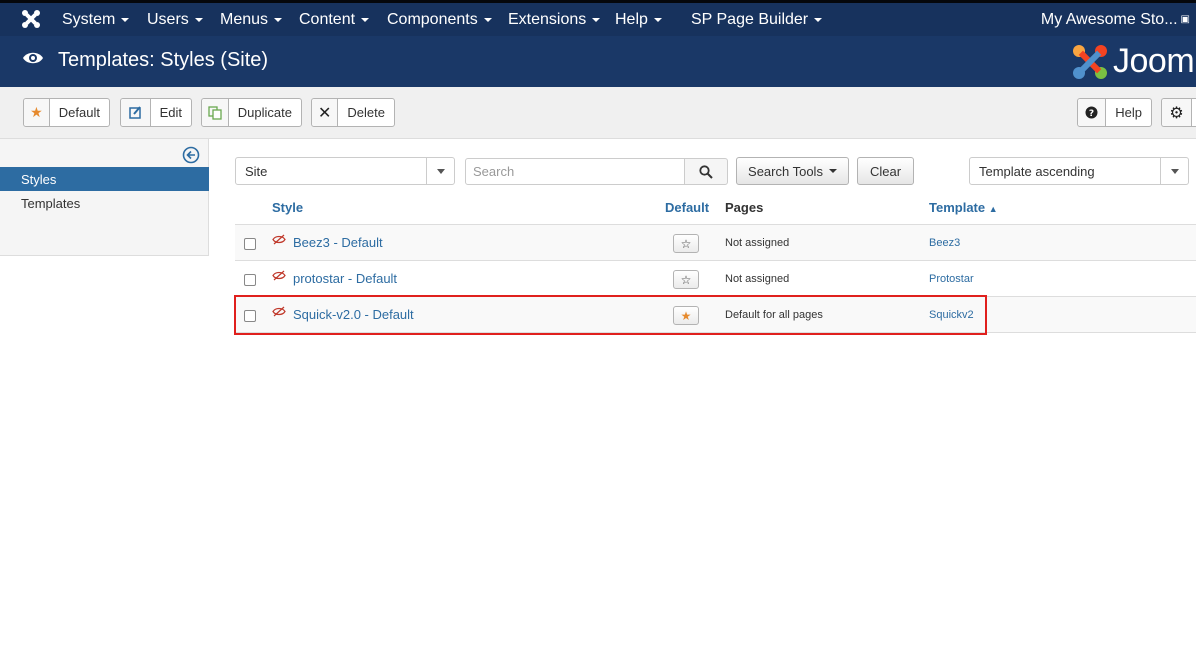 The height and width of the screenshot is (657, 1196). What do you see at coordinates (1154, 61) in the screenshot?
I see `joomla-logo-text: Joom` at bounding box center [1154, 61].